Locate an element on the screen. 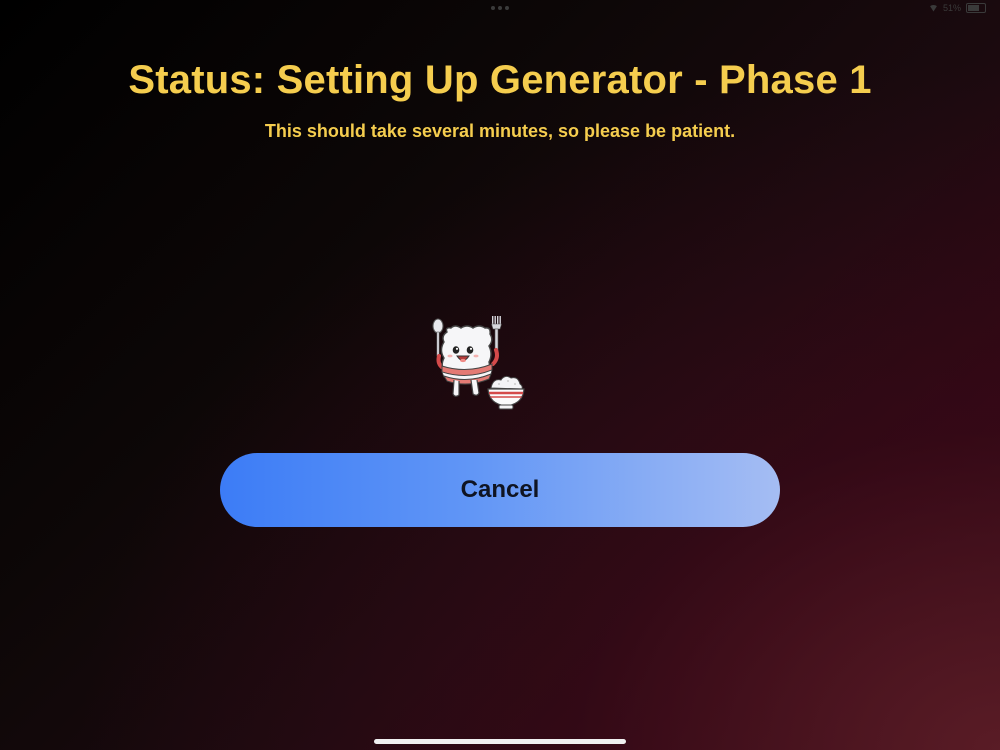 The image size is (1000, 750). multitasking-indicator is located at coordinates (500, 8).